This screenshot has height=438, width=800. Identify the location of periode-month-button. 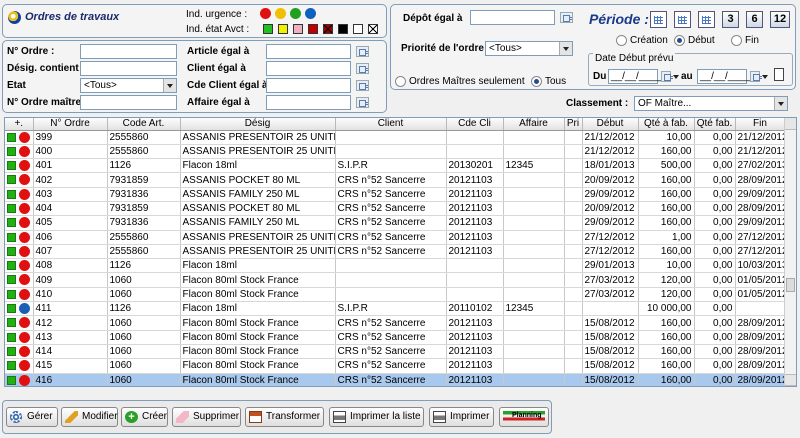
(706, 19).